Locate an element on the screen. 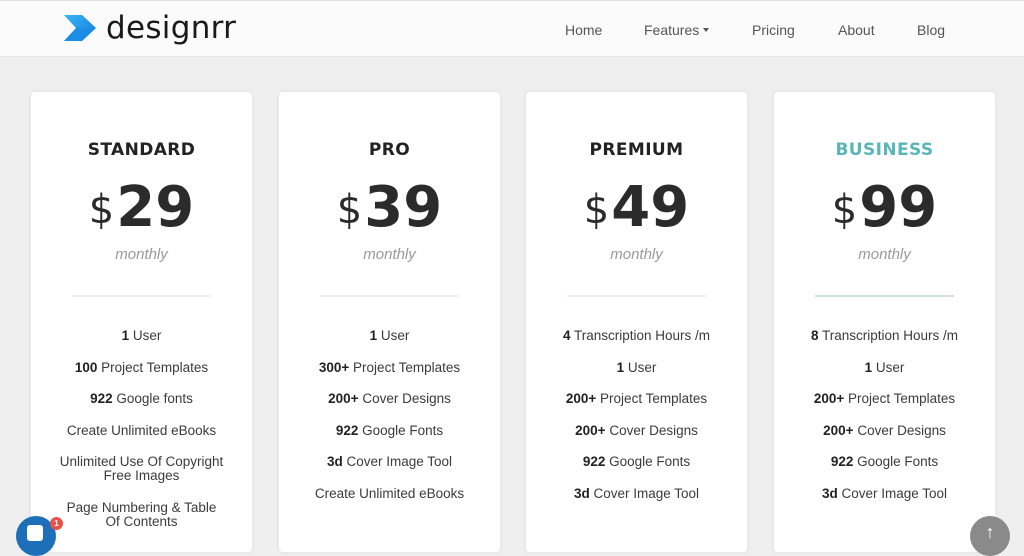 Image resolution: width=1024 pixels, height=556 pixels. plan-price: $29 is located at coordinates (141, 214).